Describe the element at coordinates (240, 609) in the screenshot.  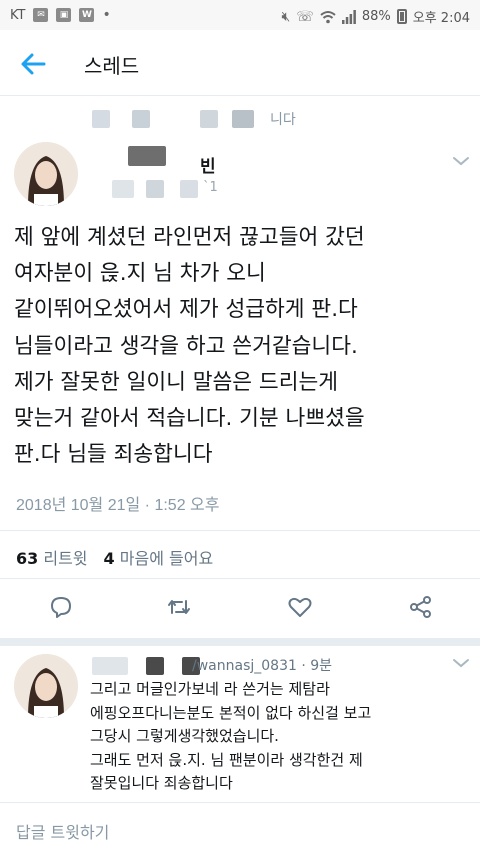
I see `tweet-actions` at that location.